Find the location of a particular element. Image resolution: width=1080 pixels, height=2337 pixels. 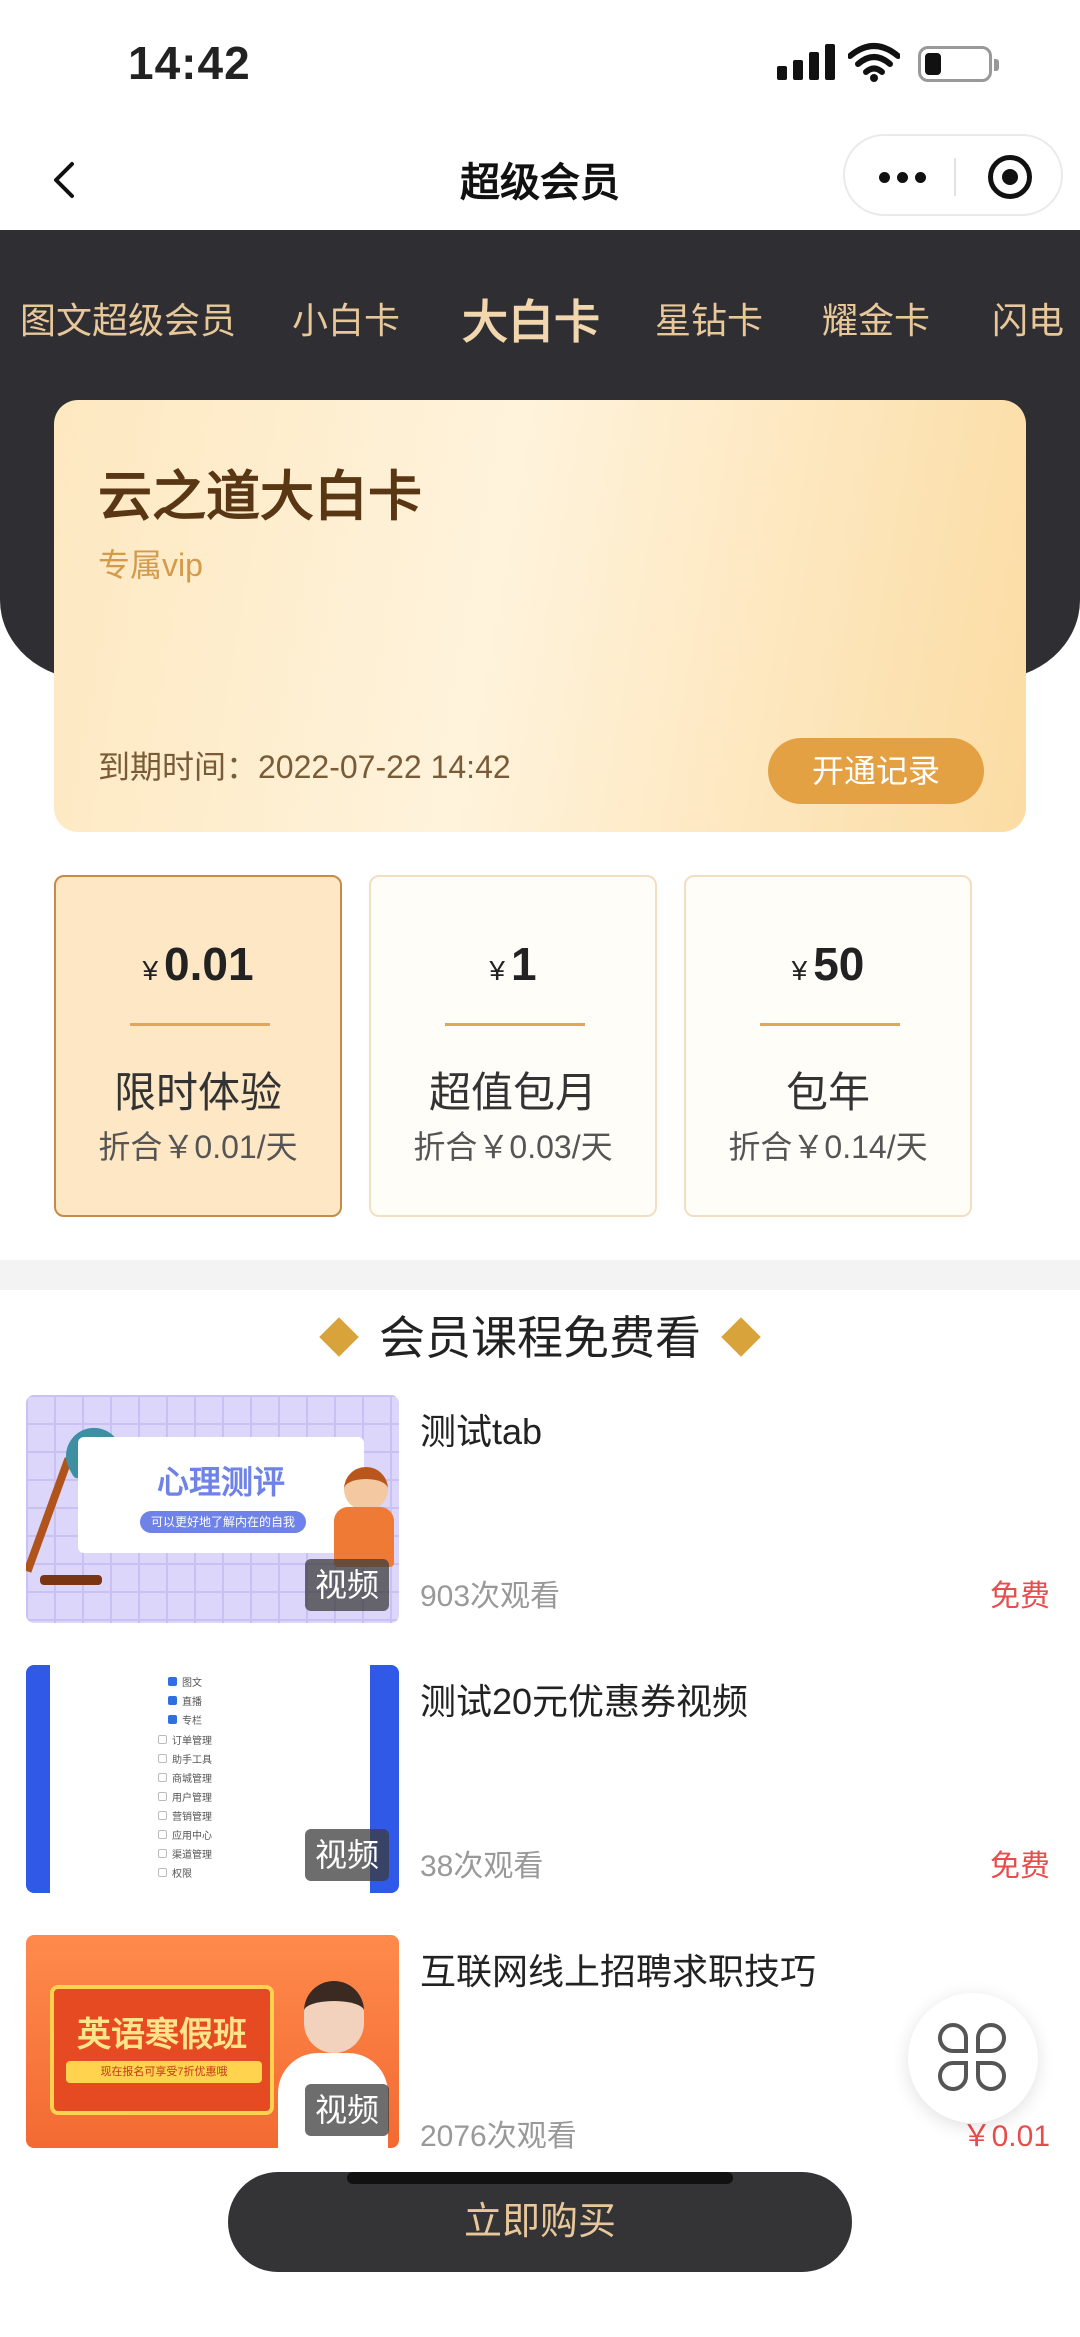

plan-name: 限时体验 is located at coordinates (197, 1092).